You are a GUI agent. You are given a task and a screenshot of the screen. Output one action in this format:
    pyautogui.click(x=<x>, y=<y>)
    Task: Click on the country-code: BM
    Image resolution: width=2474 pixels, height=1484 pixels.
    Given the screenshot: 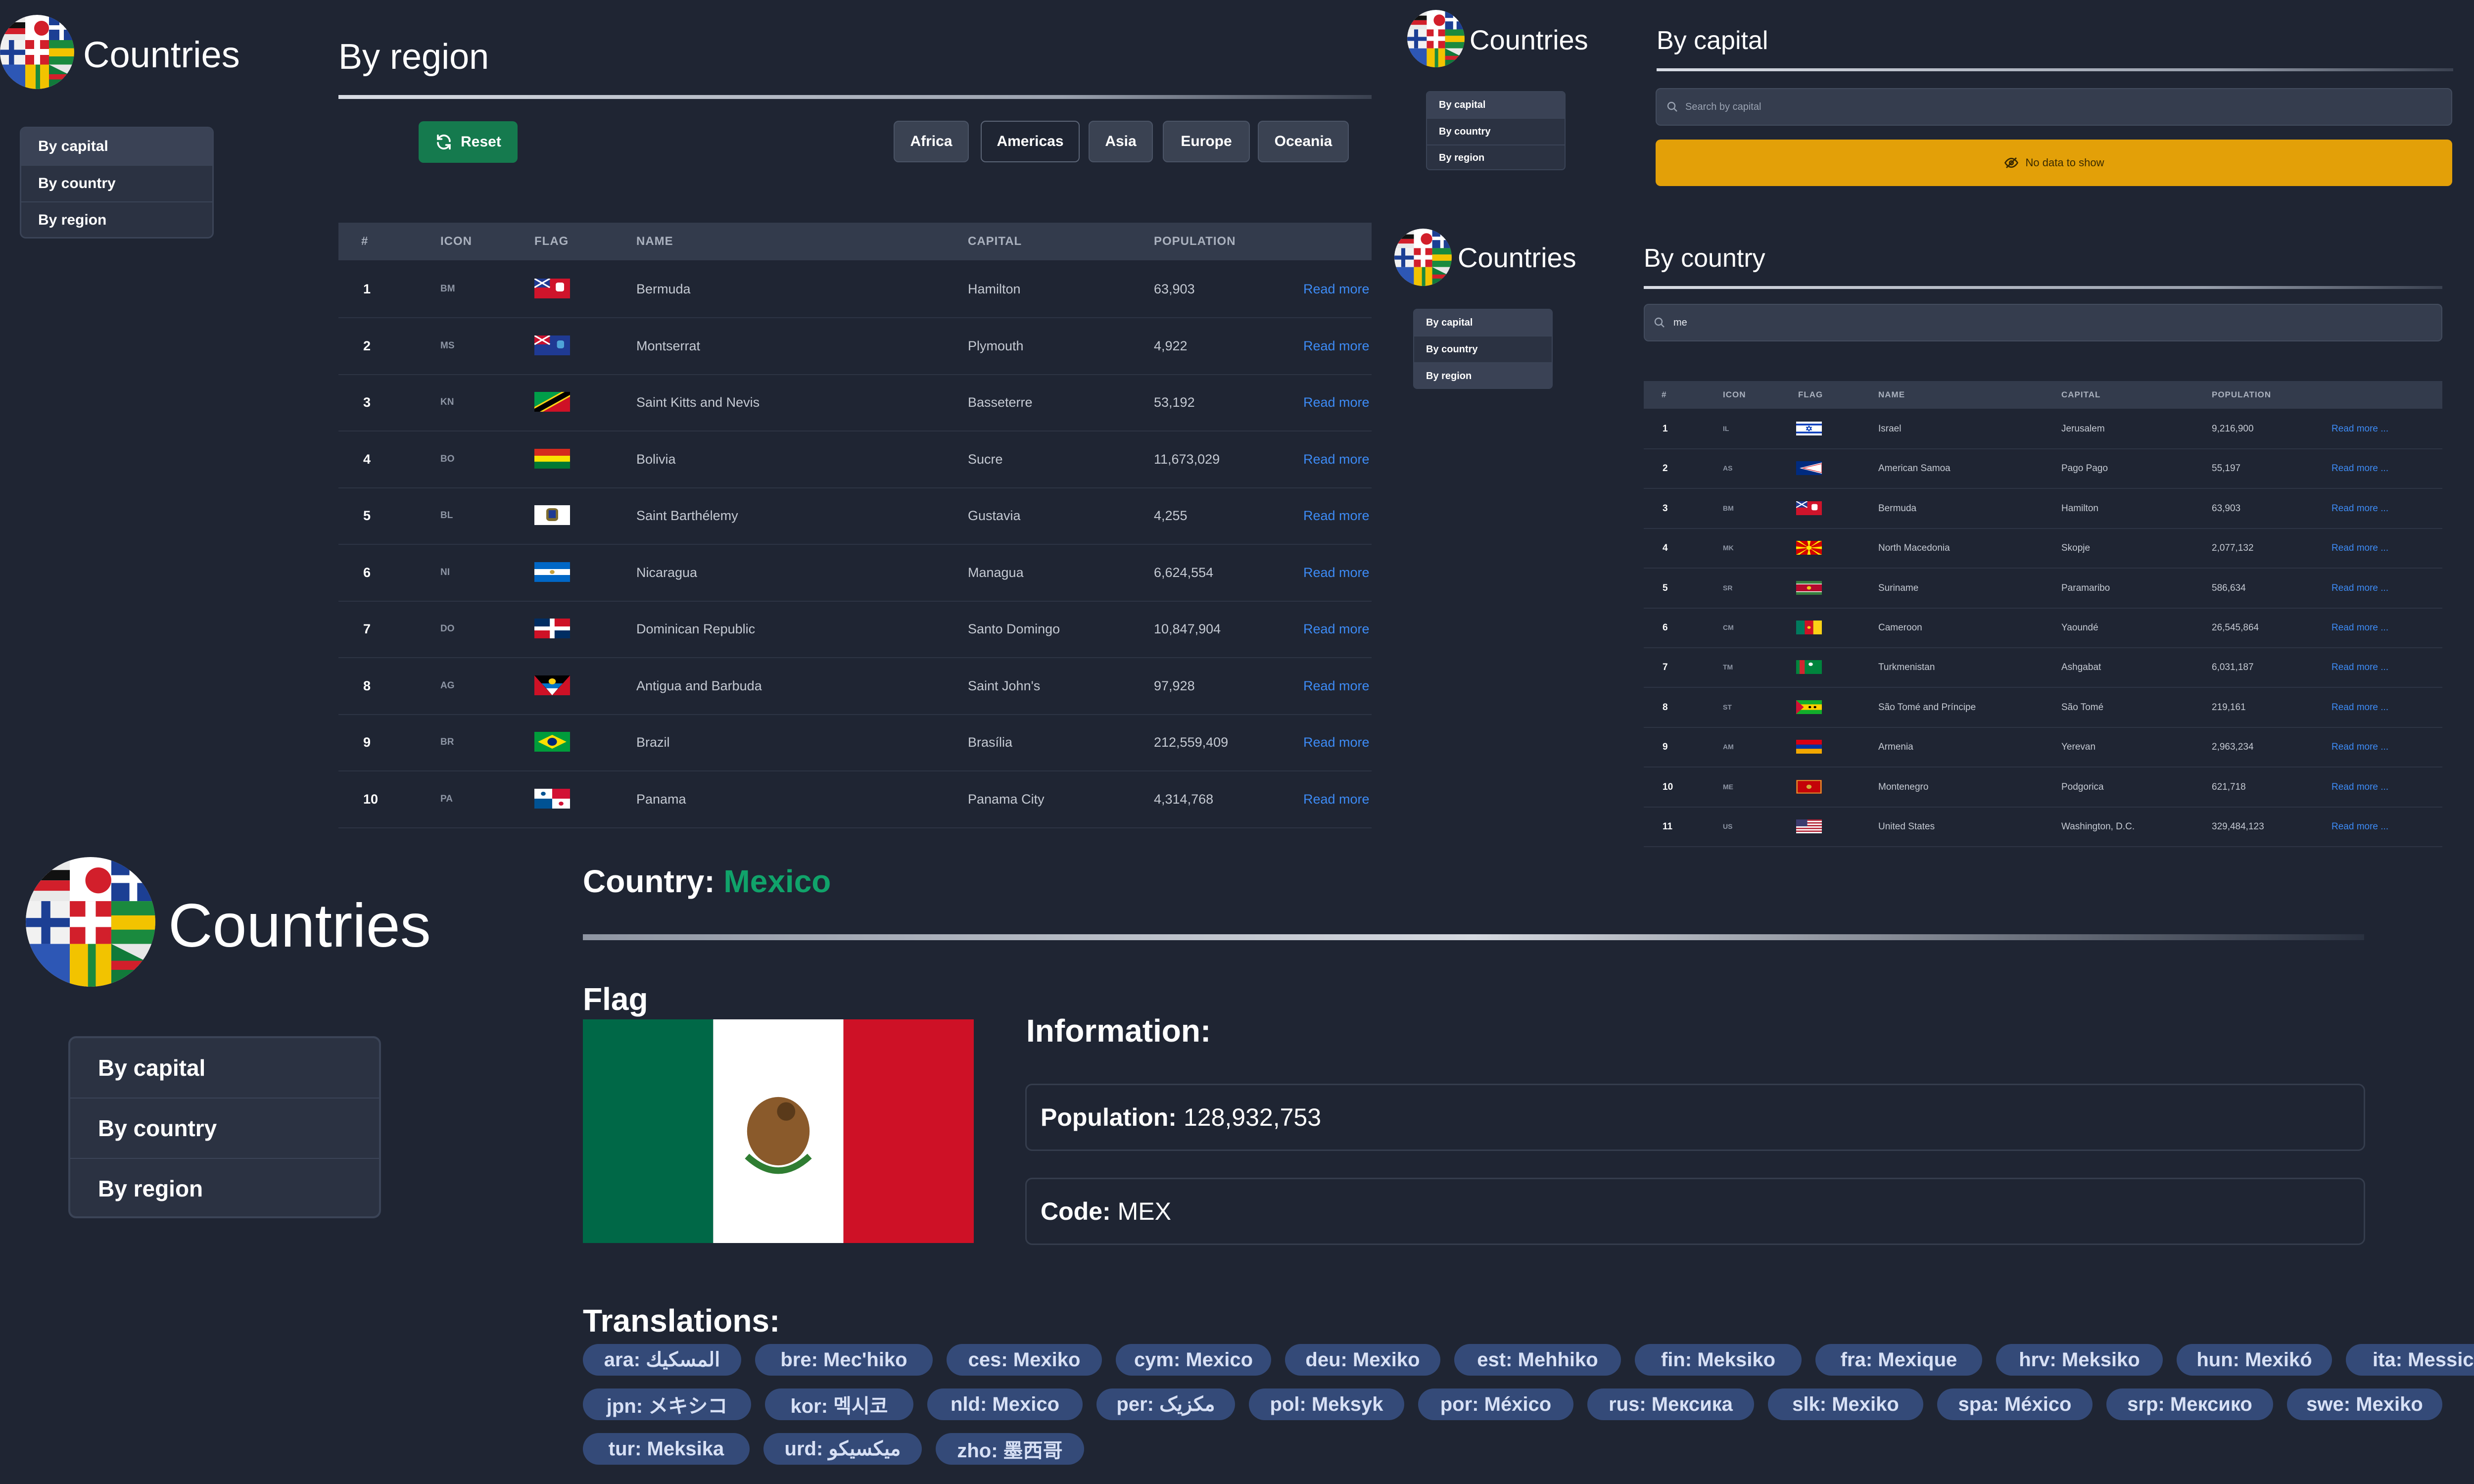 What is the action you would take?
    pyautogui.click(x=448, y=289)
    